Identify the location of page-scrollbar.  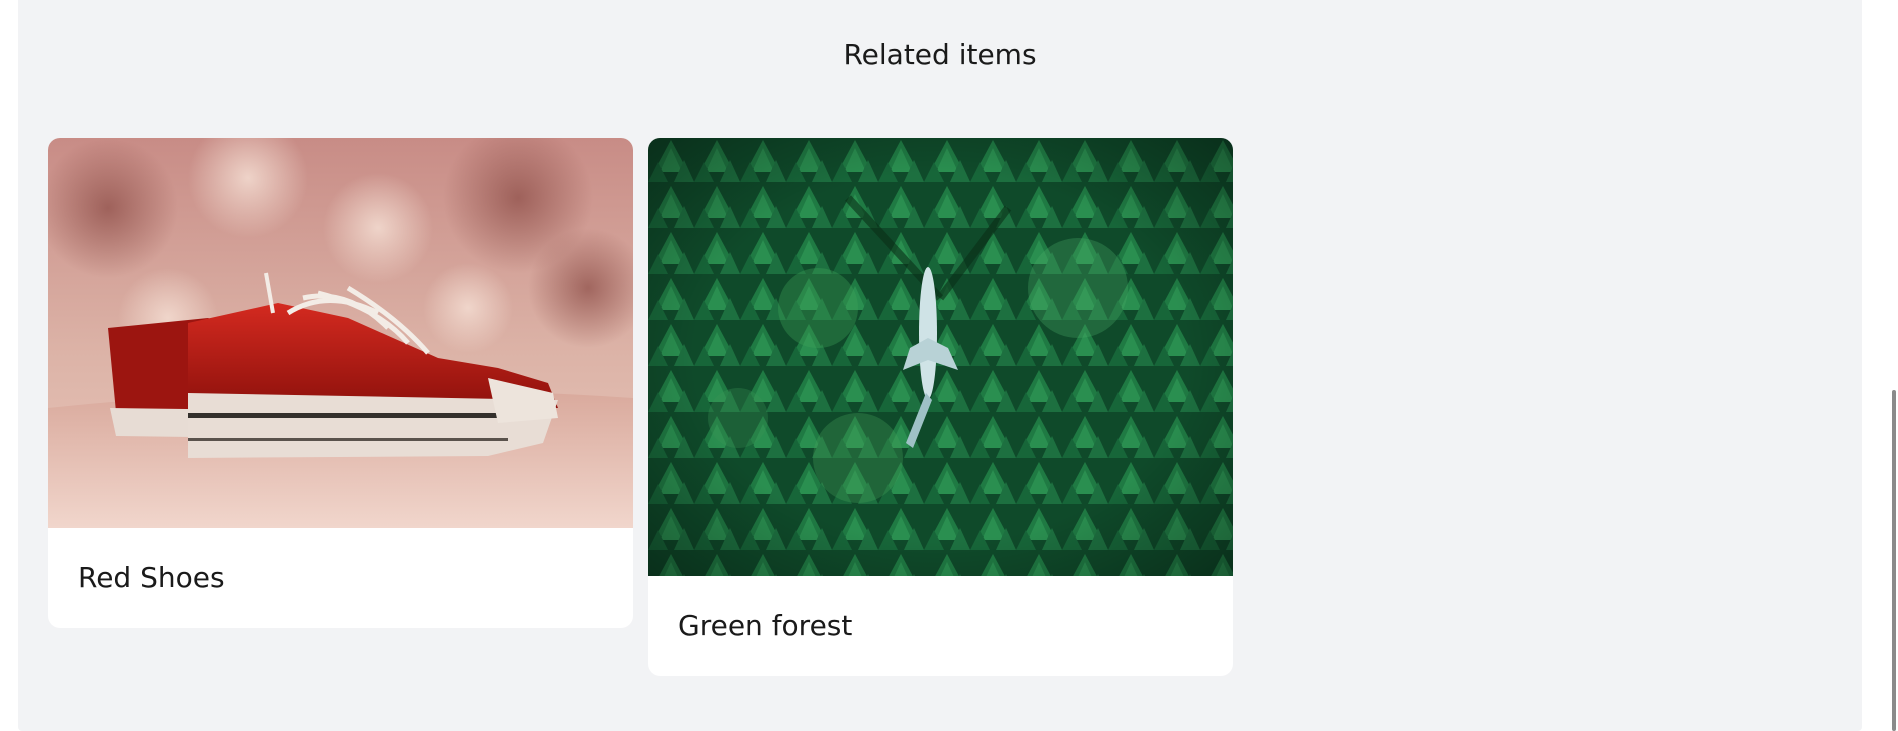
(1892, 365).